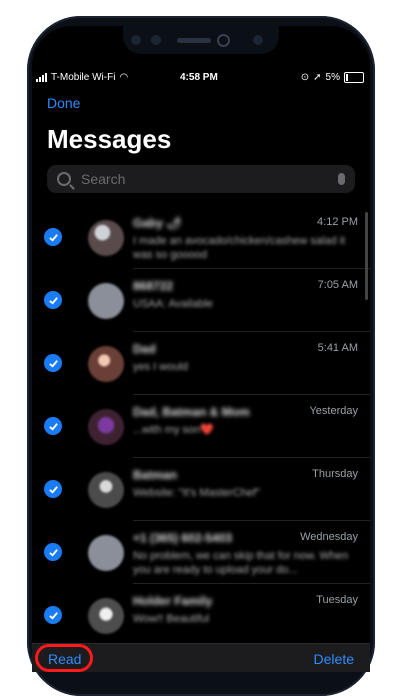  Describe the element at coordinates (64, 658) in the screenshot. I see `highlight-annotation` at that location.